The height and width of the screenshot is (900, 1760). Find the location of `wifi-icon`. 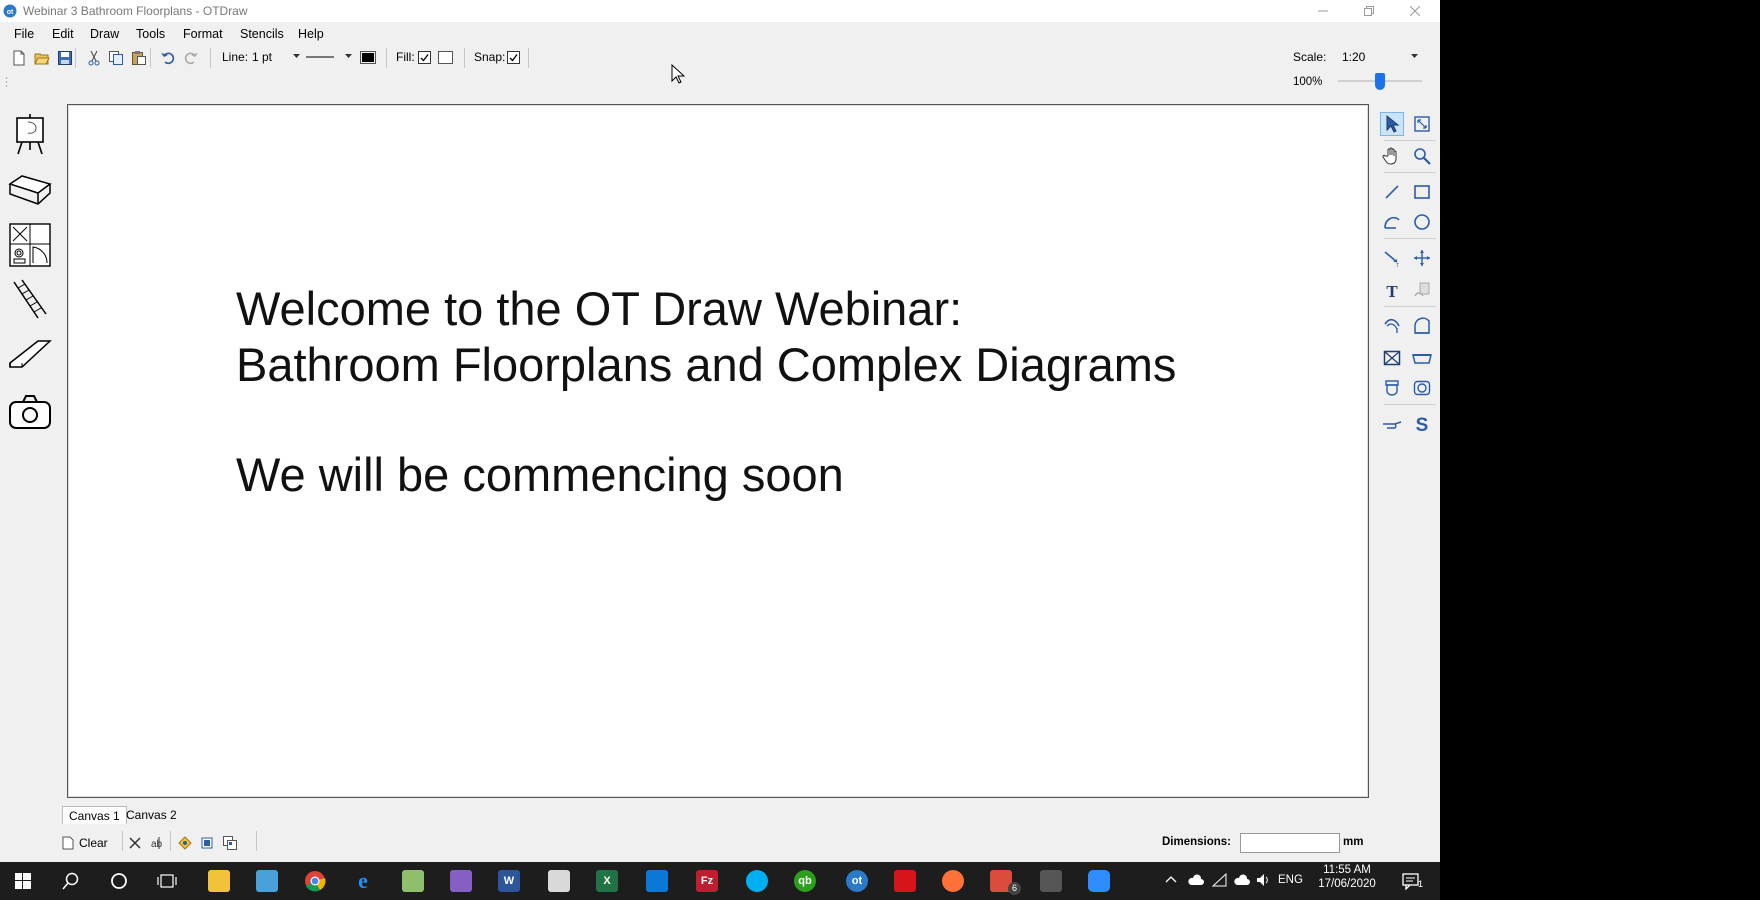

wifi-icon is located at coordinates (1220, 880).